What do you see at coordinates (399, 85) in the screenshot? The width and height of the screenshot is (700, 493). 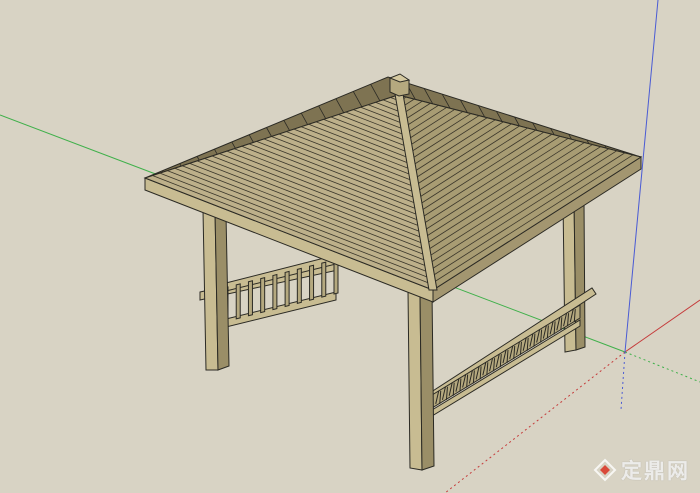 I see `roof-finial` at bounding box center [399, 85].